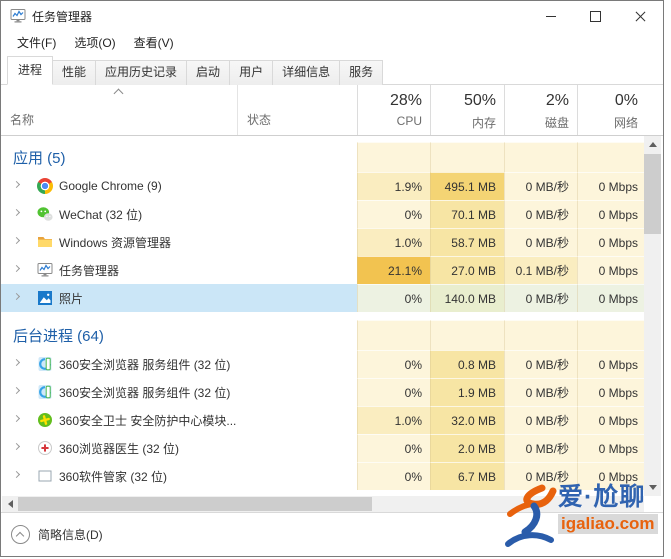 The height and width of the screenshot is (559, 671). I want to click on watermark: 爱·尬聊 igaliao.com, so click(586, 519).